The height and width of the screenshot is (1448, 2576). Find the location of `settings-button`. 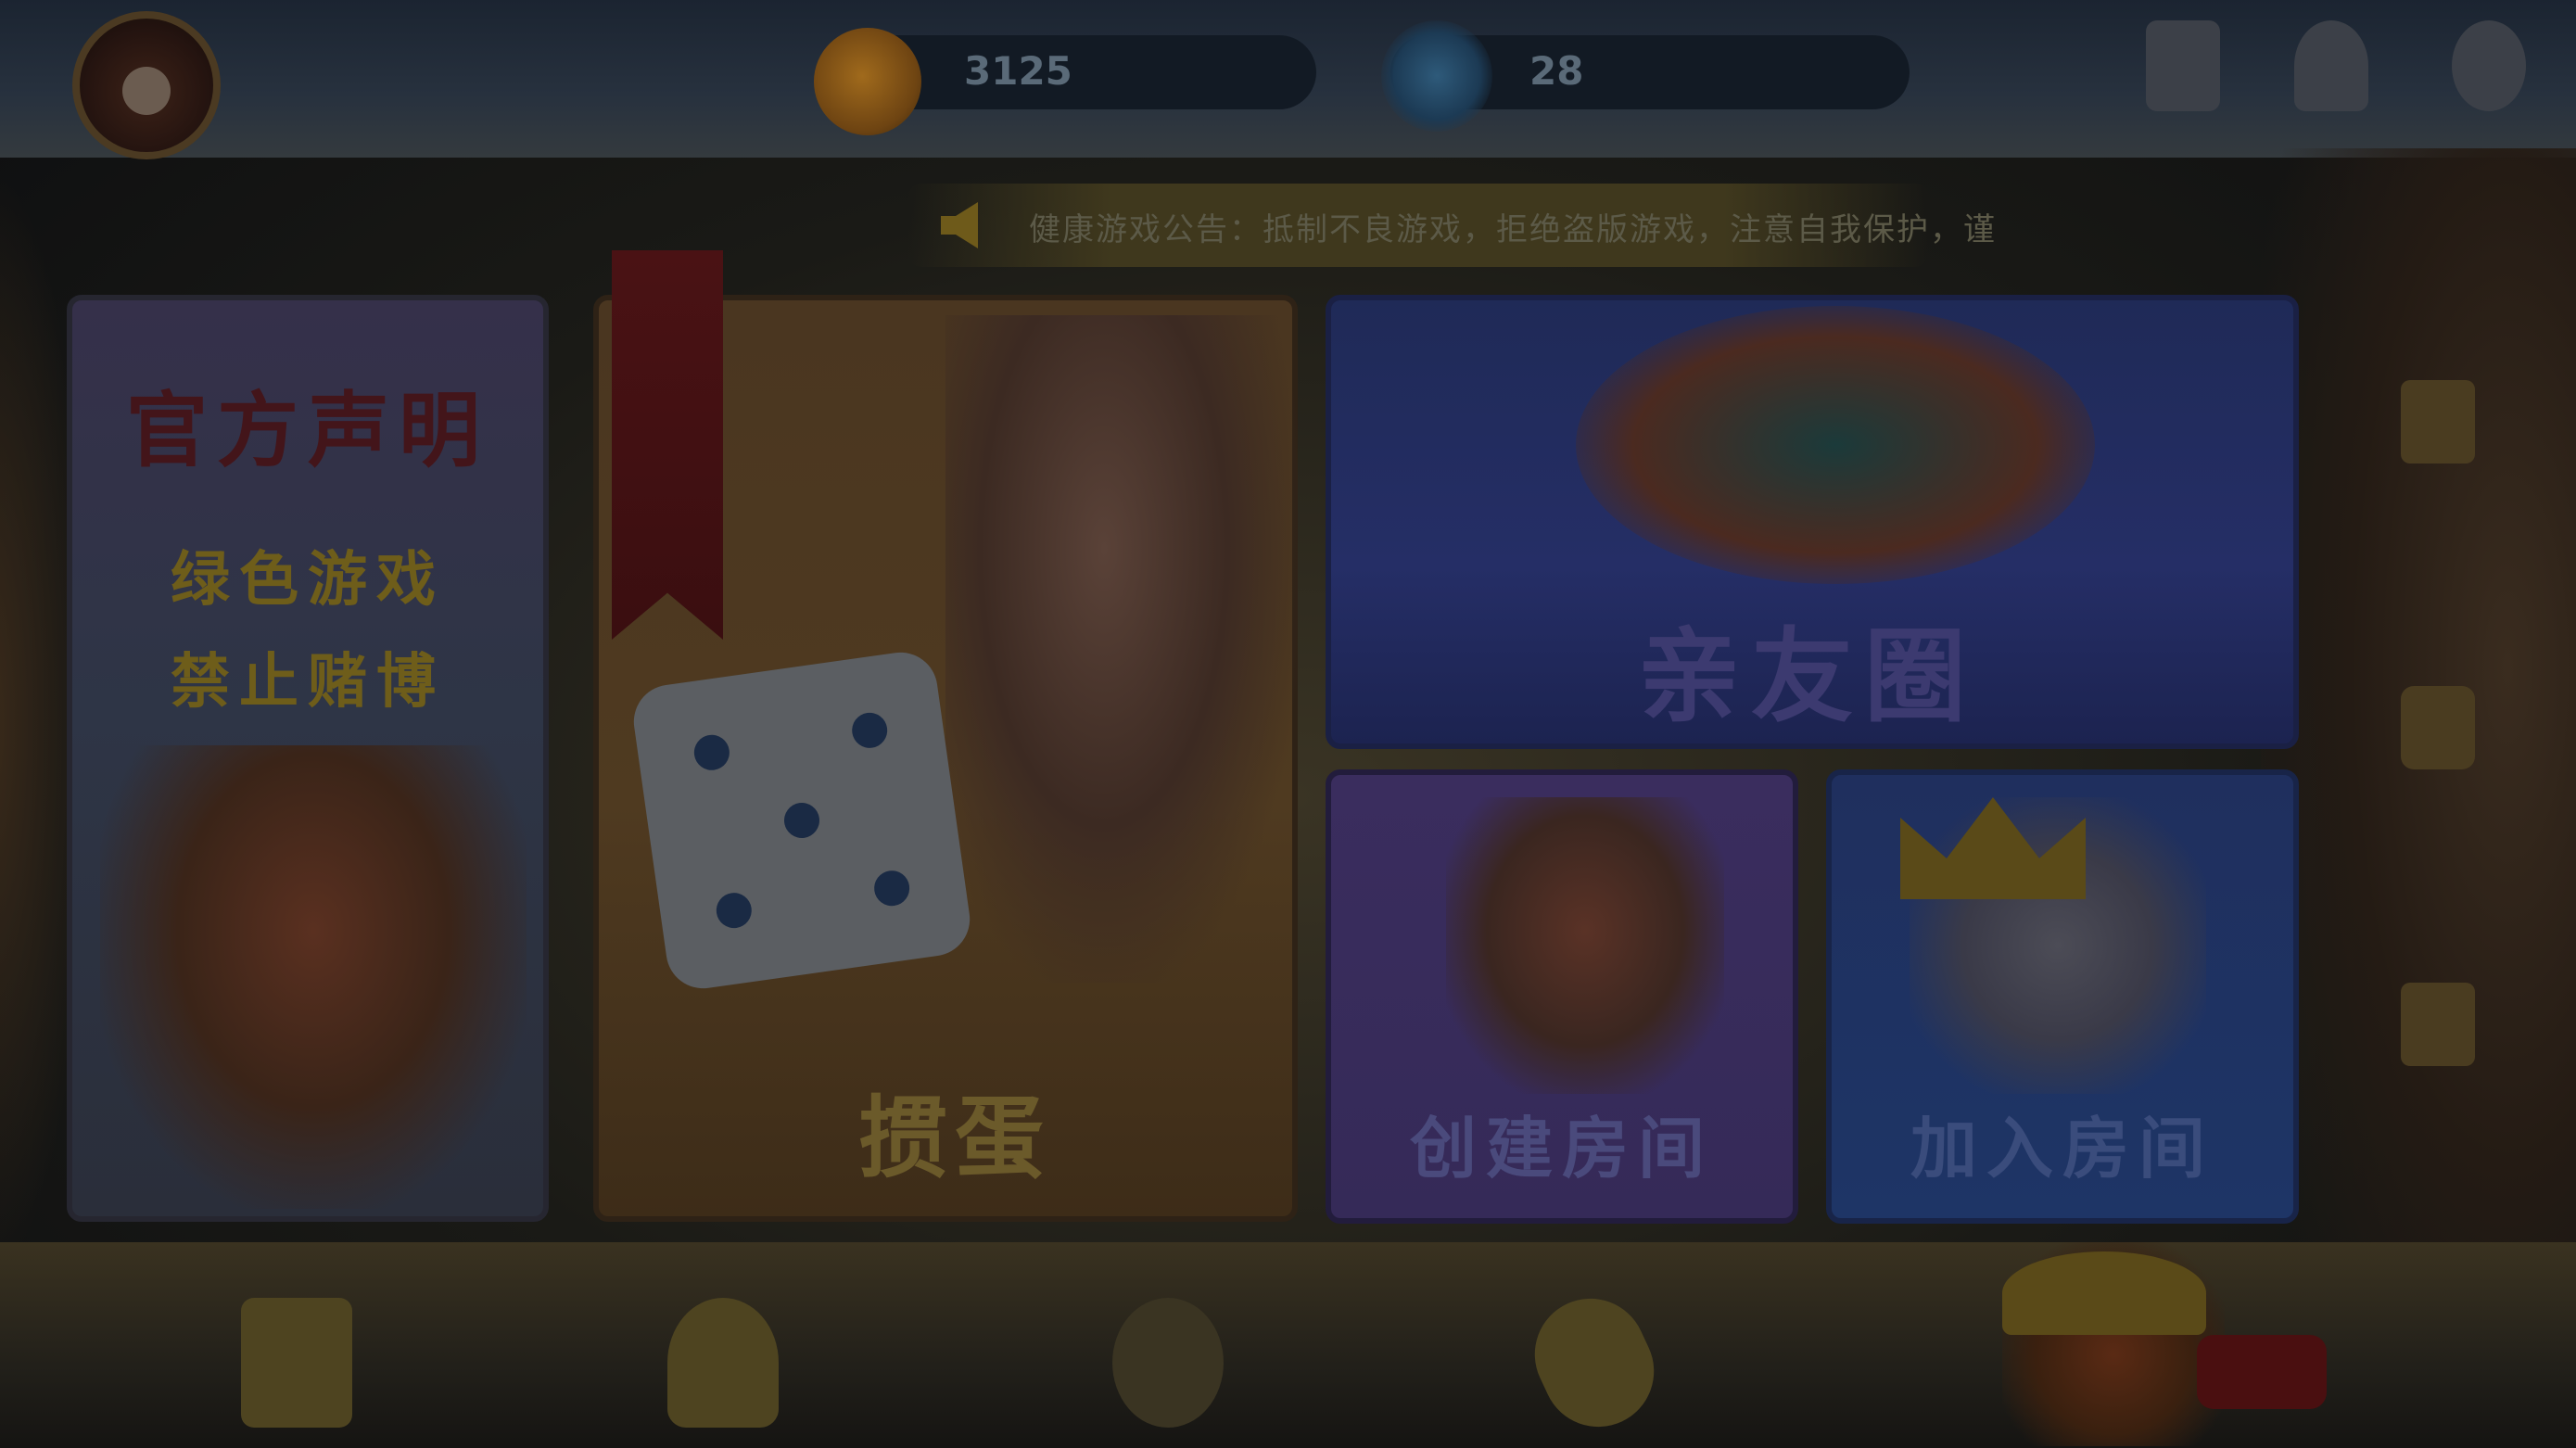

settings-button is located at coordinates (2489, 81).